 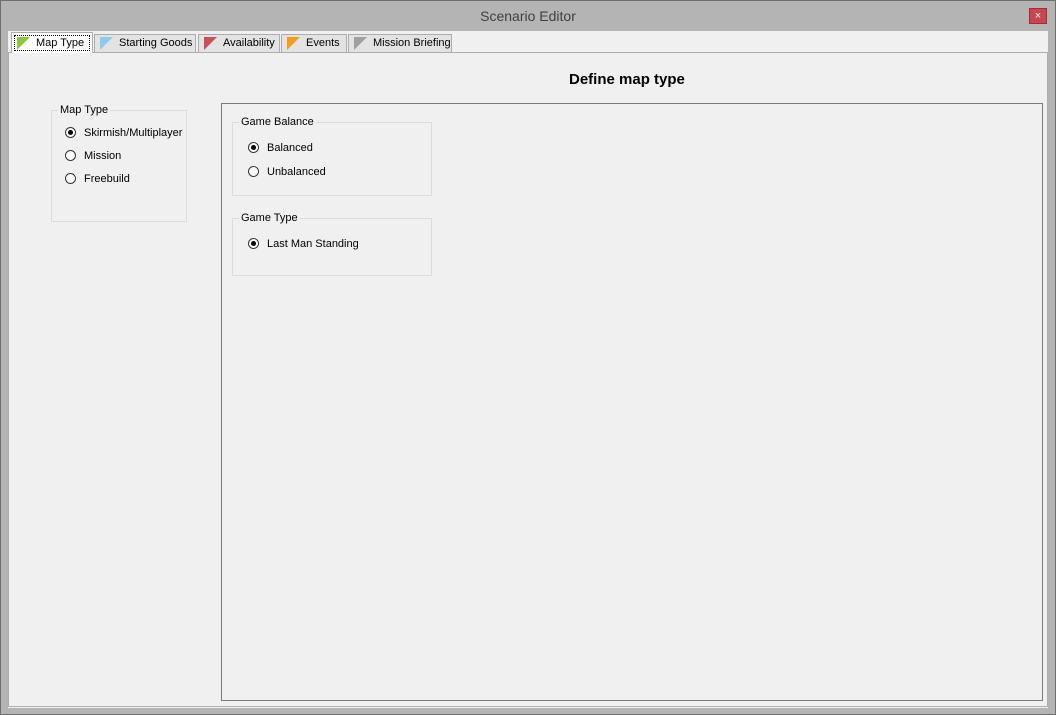 What do you see at coordinates (60, 43) in the screenshot?
I see `tab-label: Map Type` at bounding box center [60, 43].